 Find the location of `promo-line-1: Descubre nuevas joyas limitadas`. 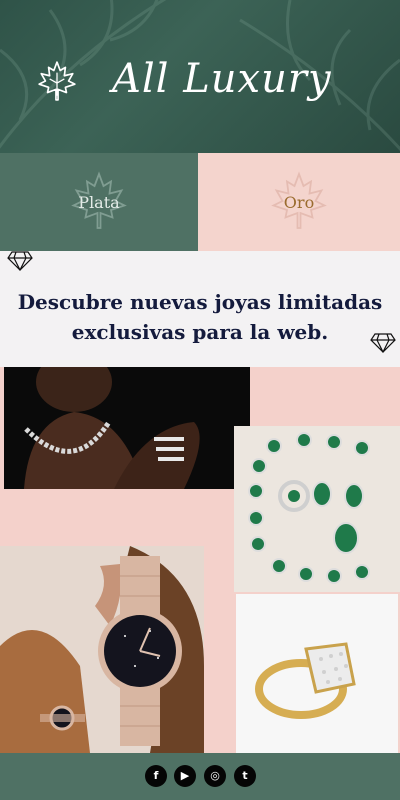

promo-line-1: Descubre nuevas joyas limitadas is located at coordinates (200, 302).